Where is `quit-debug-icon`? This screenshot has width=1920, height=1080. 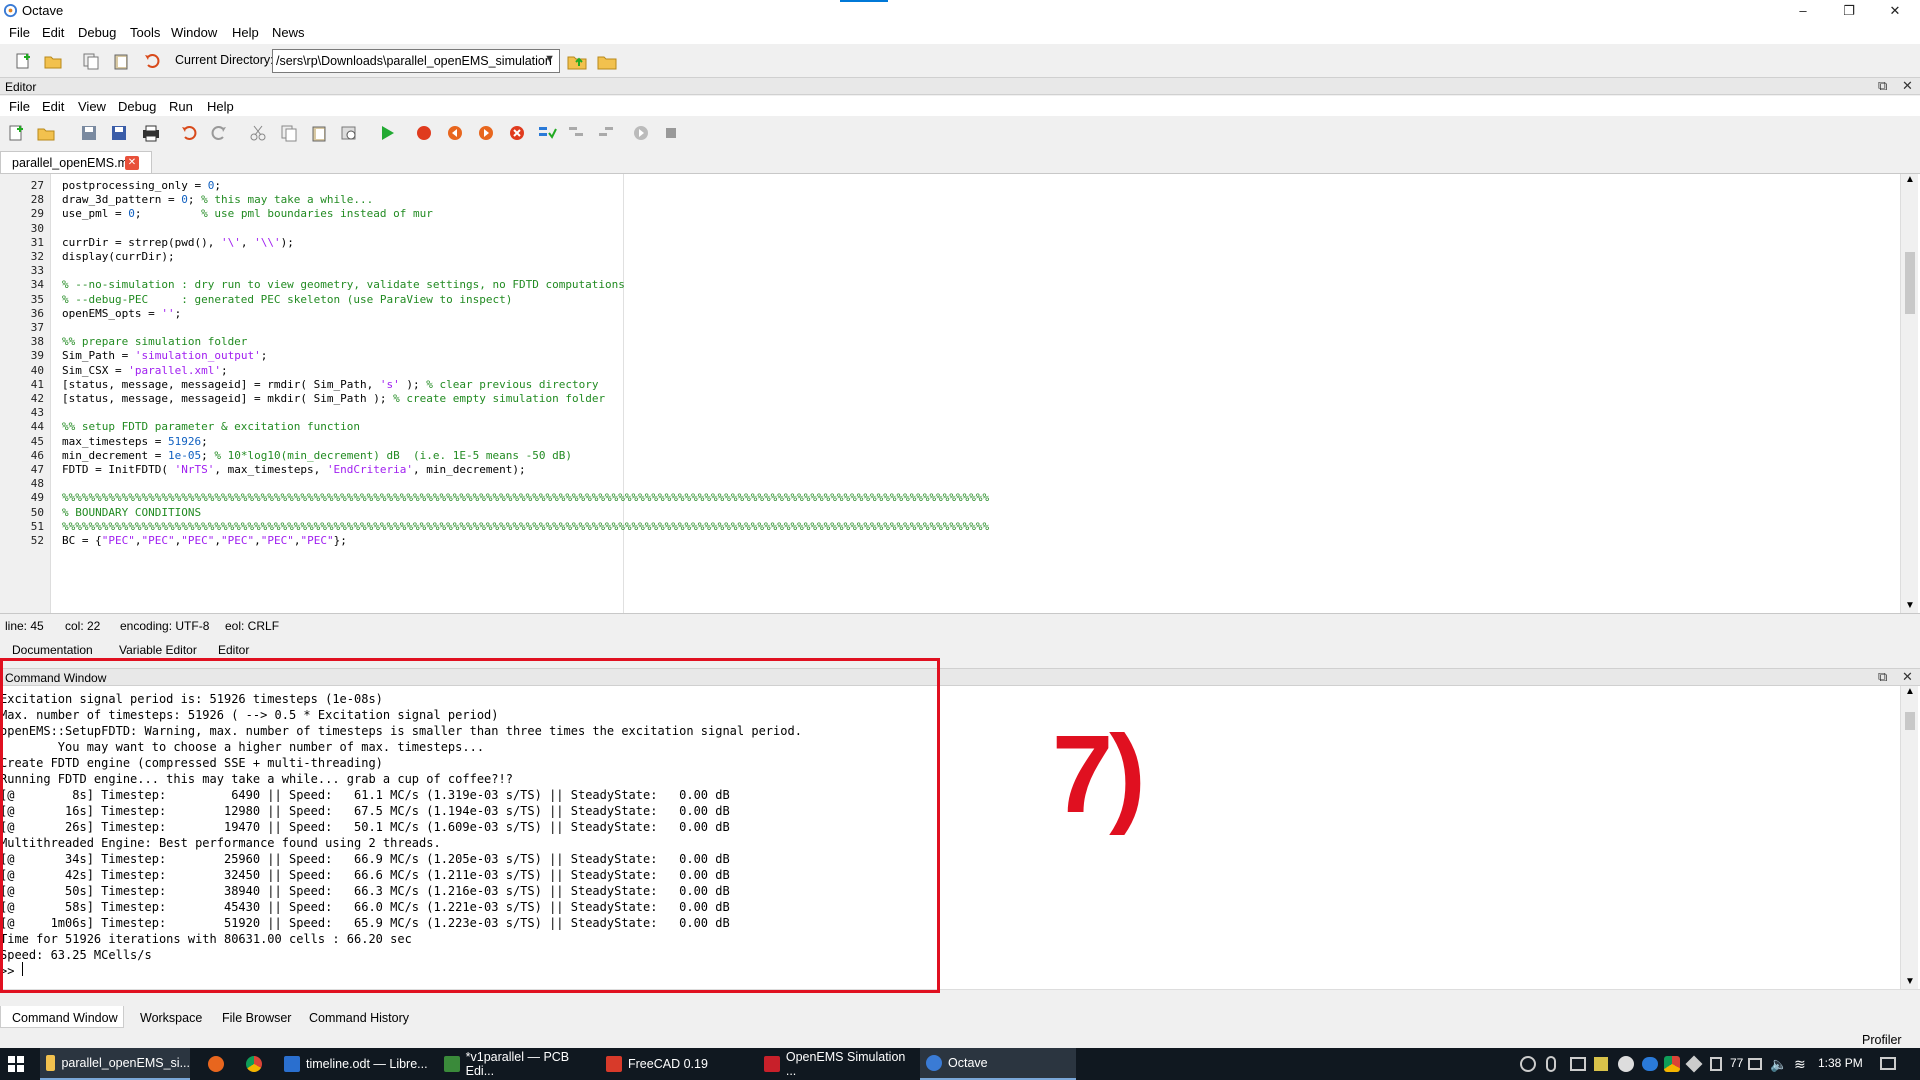 quit-debug-icon is located at coordinates (671, 133).